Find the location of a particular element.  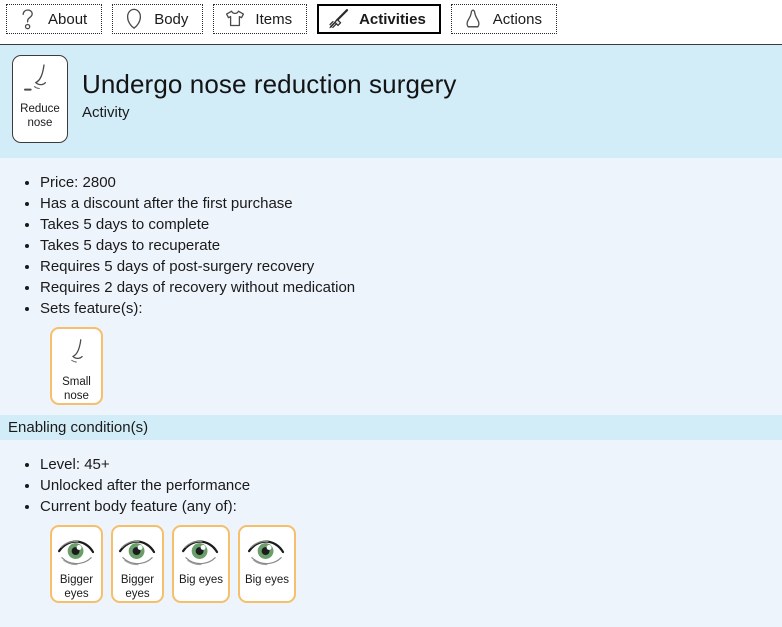

feature-card-bigger-eyes-2: Bigger eyes is located at coordinates (137, 564).